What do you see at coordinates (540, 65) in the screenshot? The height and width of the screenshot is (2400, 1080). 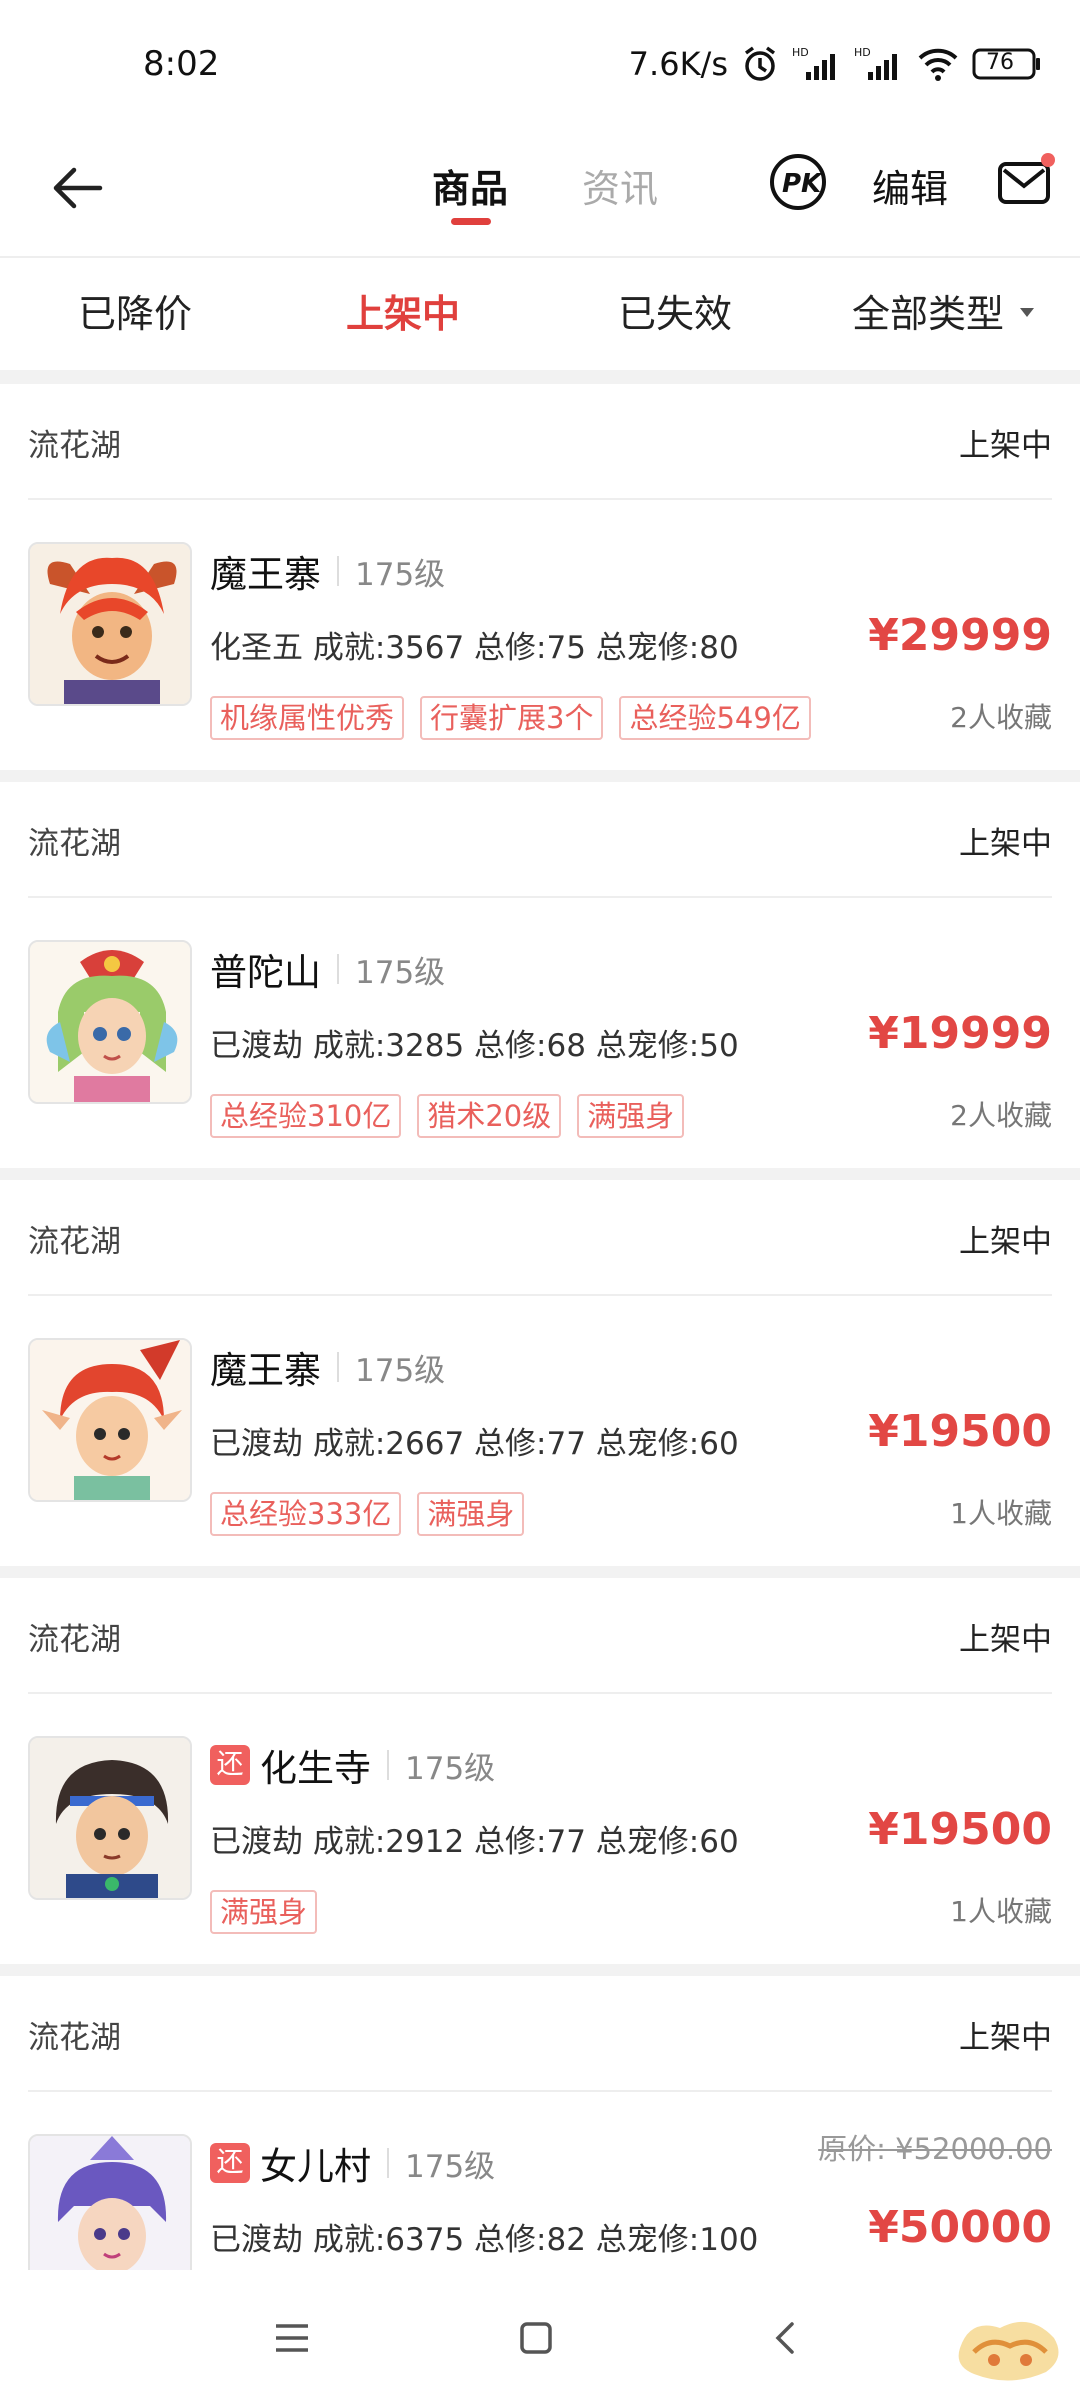 I see `status-bar: 8:02 7.6K/s HD HD 76` at bounding box center [540, 65].